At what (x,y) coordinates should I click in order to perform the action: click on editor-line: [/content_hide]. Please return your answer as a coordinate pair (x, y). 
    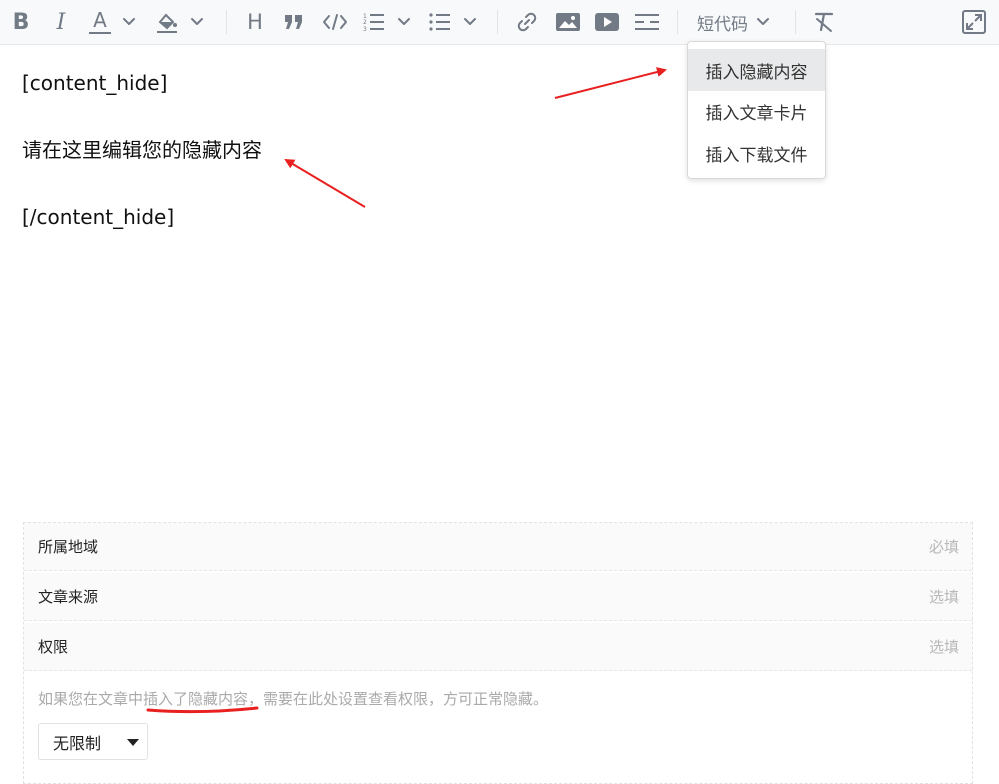
    Looking at the image, I should click on (98, 217).